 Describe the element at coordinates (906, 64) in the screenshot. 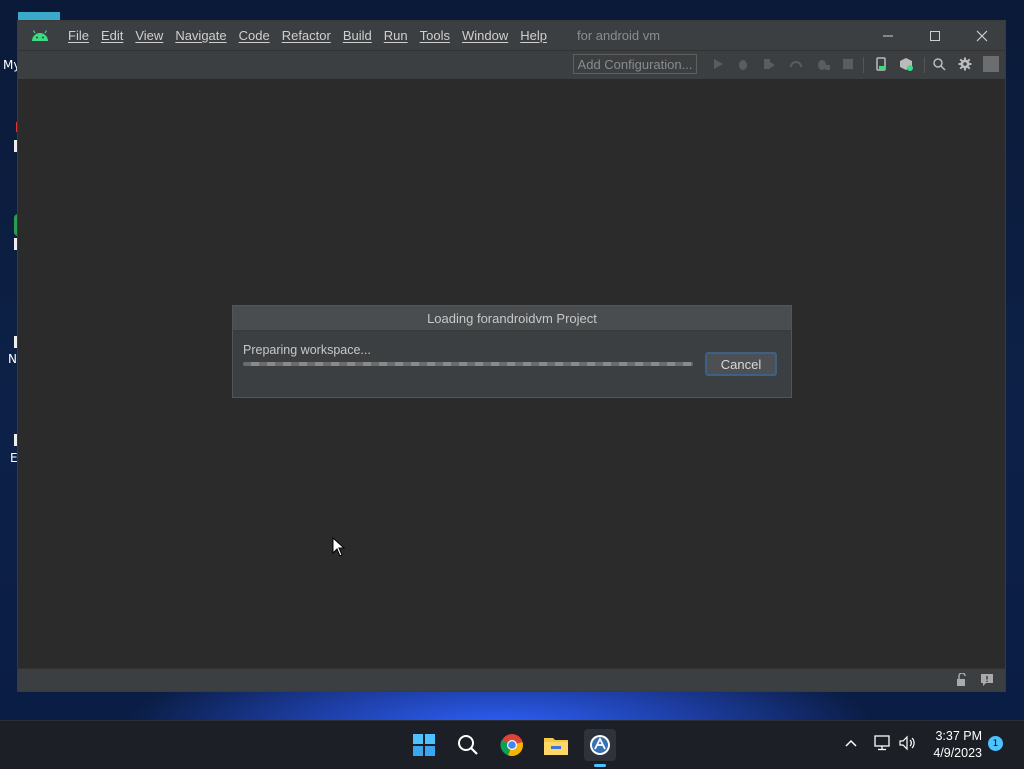

I see `sdk-manager-icon` at that location.